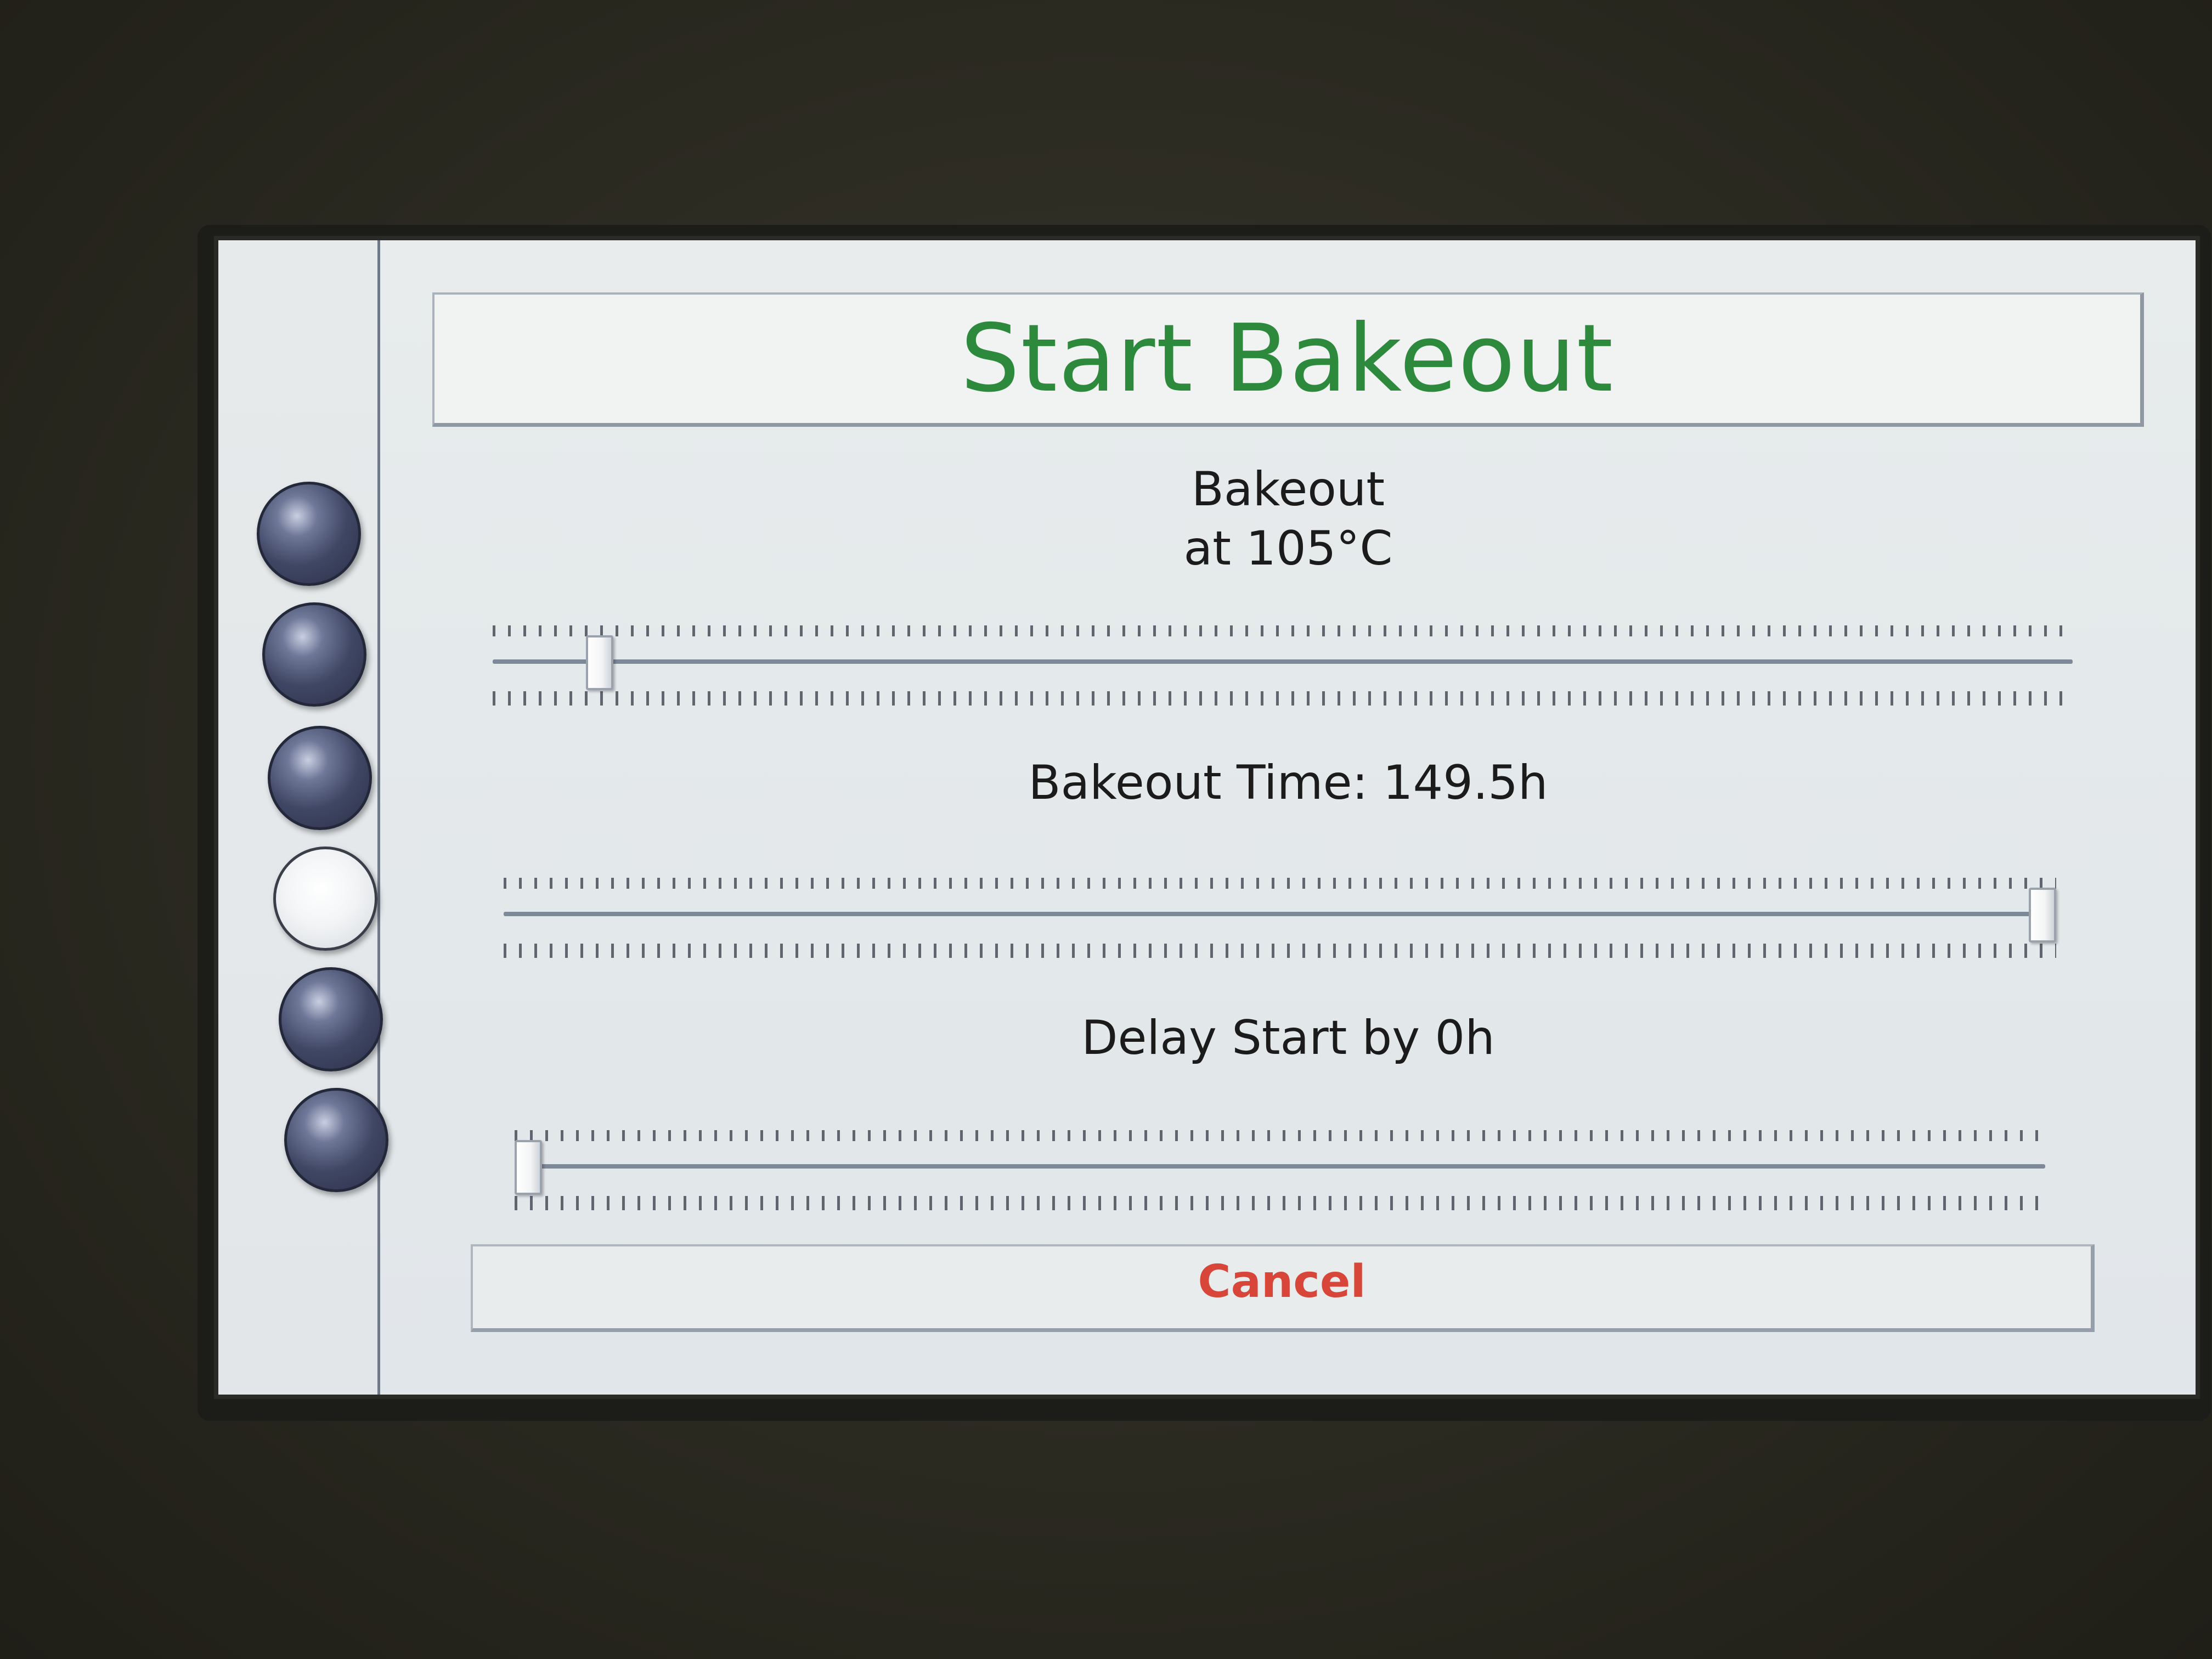  Describe the element at coordinates (1288, 782) in the screenshot. I see `bakeout-time-label: Bakeout Time: 149.5h` at that location.